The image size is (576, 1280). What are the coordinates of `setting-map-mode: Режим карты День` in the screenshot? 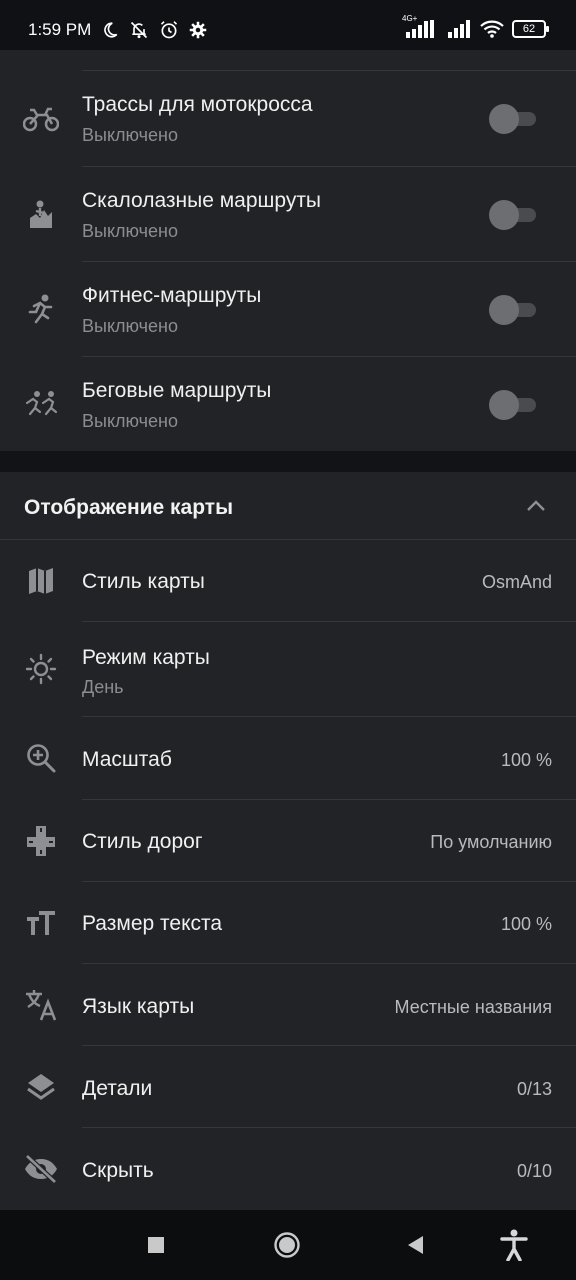 It's located at (288, 669).